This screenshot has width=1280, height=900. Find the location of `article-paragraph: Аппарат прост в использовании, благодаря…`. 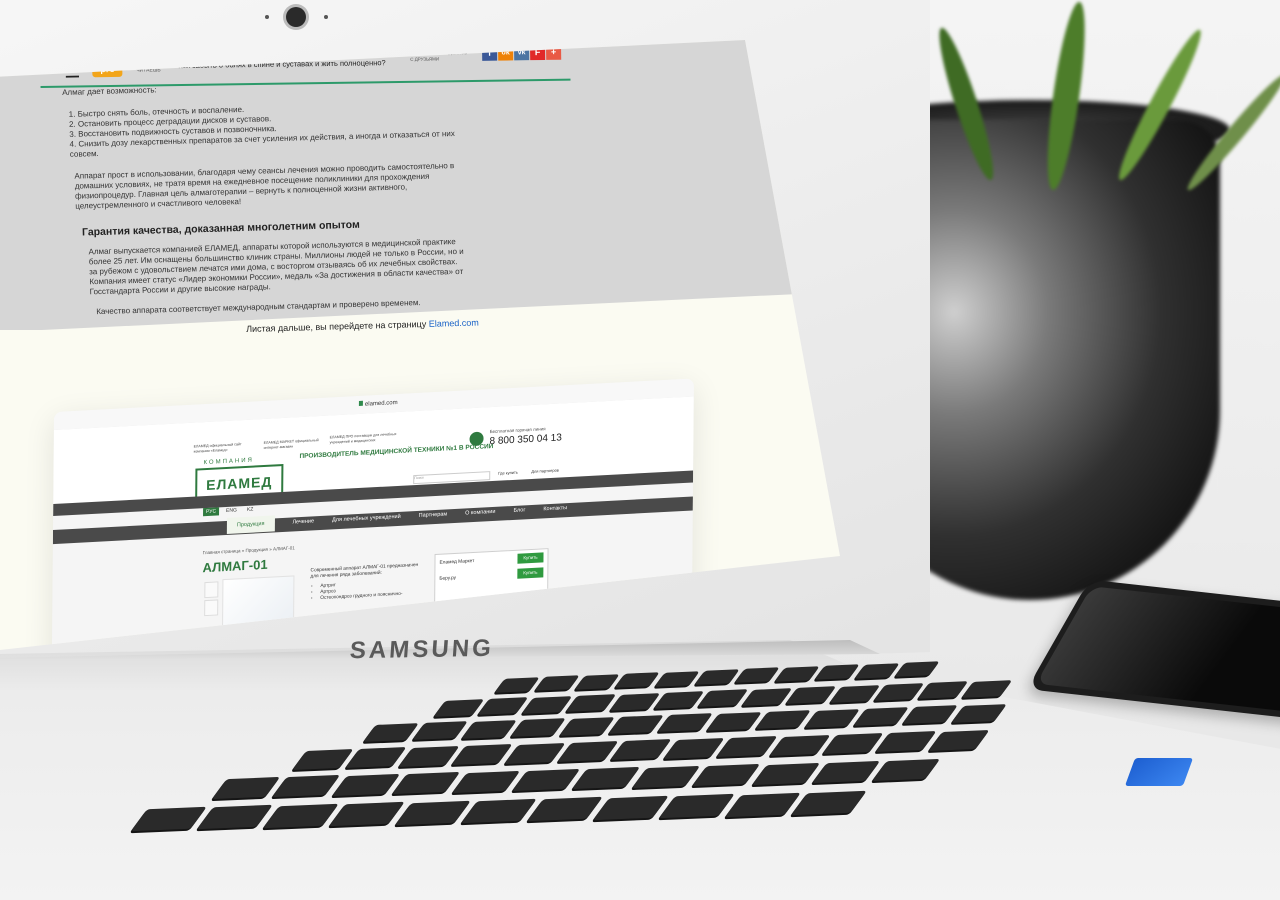

article-paragraph: Аппарат прост в использовании, благодаря… is located at coordinates (264, 186).